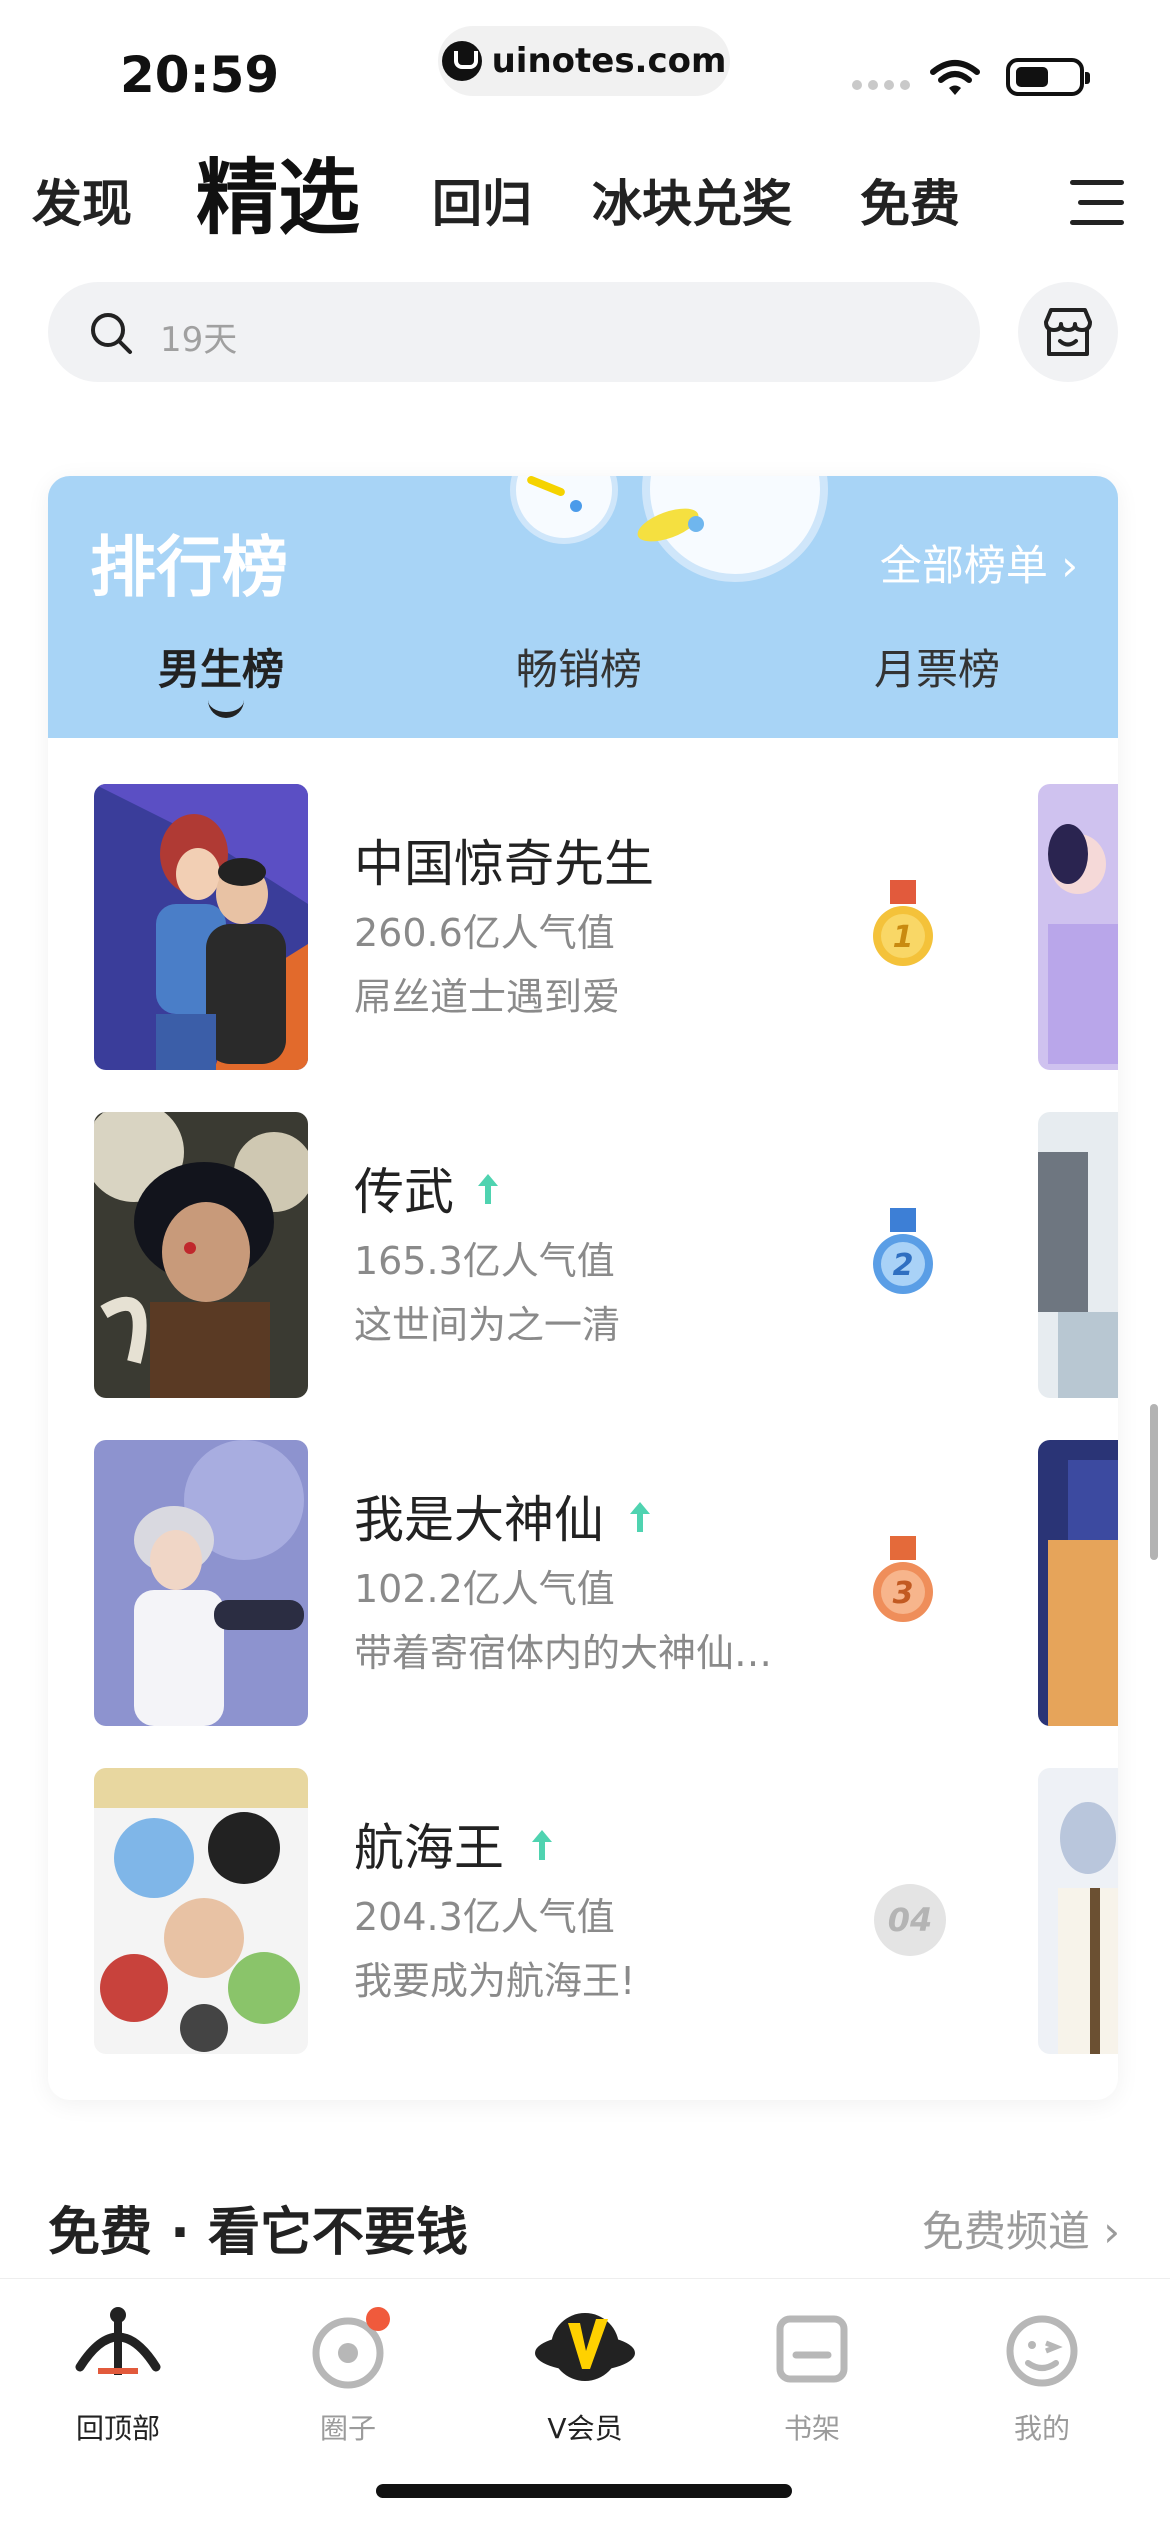  I want to click on tab-featured: 精选, so click(278, 190).